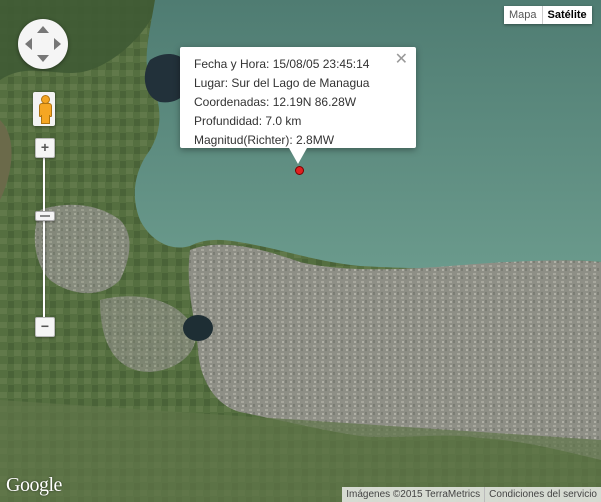 Image resolution: width=601 pixels, height=502 pixels. I want to click on info-coordinates: Coordenadas: 12.19N 86.28W, so click(275, 102).